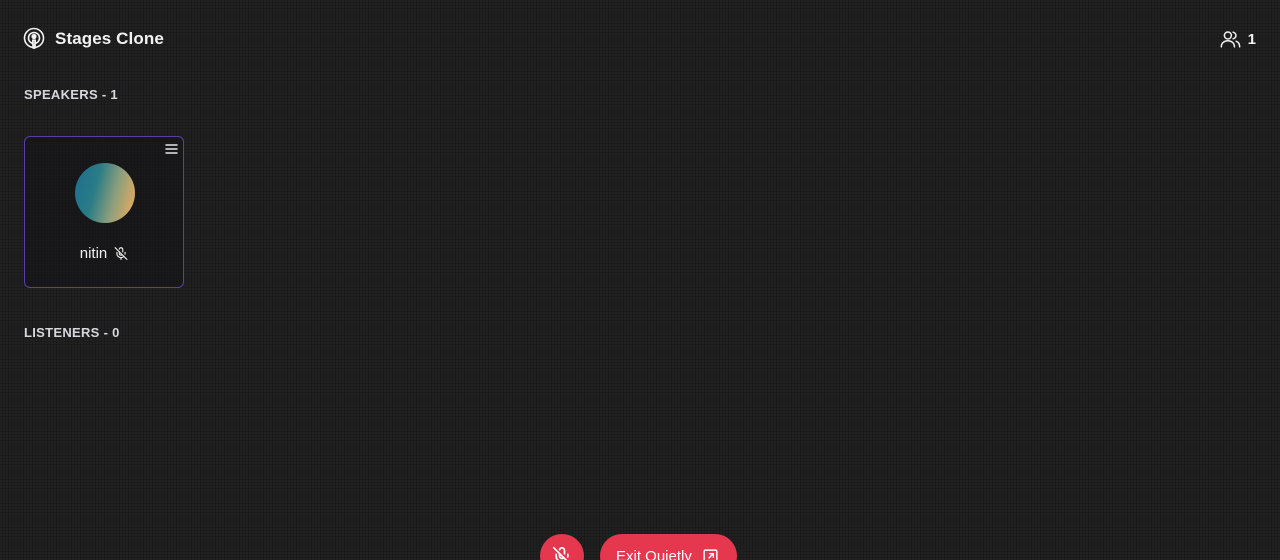 This screenshot has height=560, width=1280. Describe the element at coordinates (72, 332) in the screenshot. I see `listeners-heading: LISTENERS - 0` at that location.